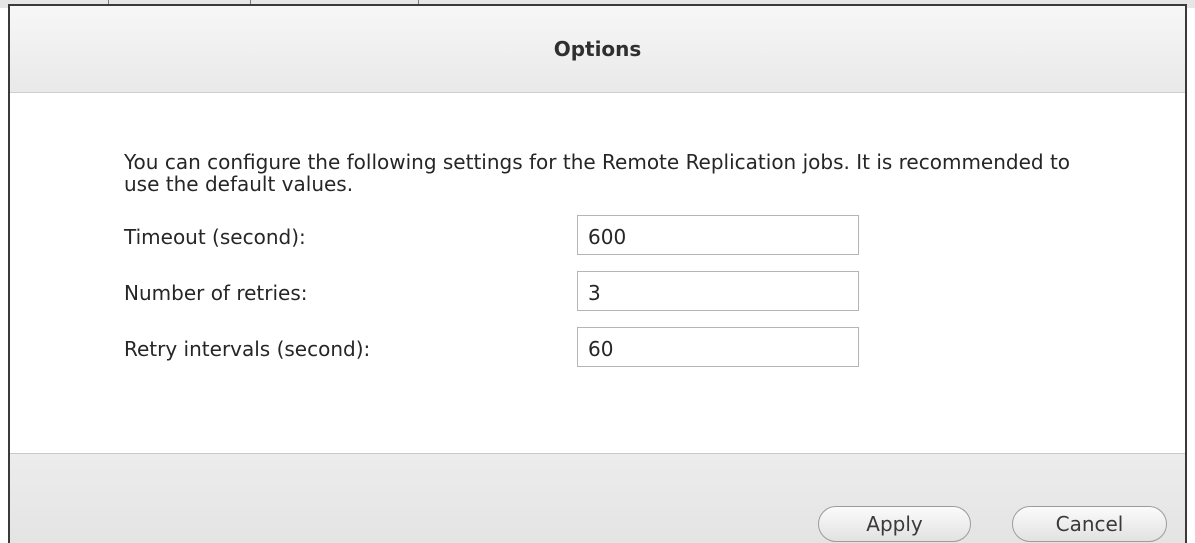 The image size is (1195, 543). Describe the element at coordinates (247, 349) in the screenshot. I see `retry-interval-label: Retry intervals (second):` at that location.